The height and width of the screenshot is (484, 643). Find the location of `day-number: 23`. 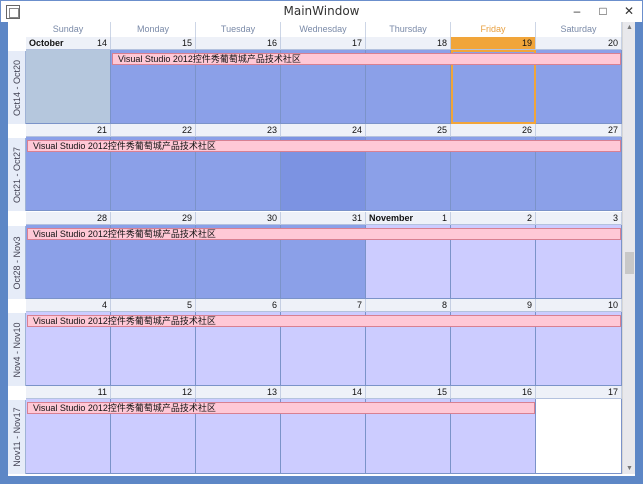

day-number: 23 is located at coordinates (238, 130).